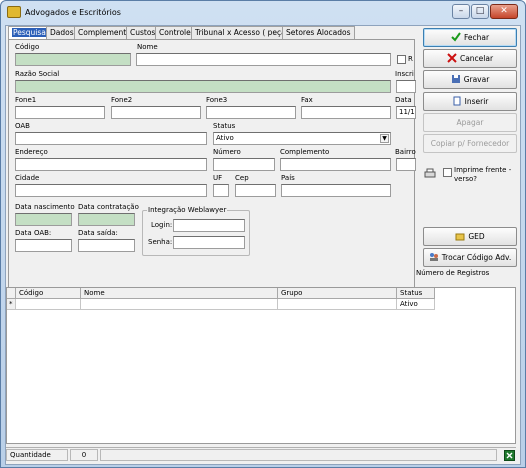 The image size is (526, 468). Describe the element at coordinates (203, 86) in the screenshot. I see `razao-social-field` at that location.